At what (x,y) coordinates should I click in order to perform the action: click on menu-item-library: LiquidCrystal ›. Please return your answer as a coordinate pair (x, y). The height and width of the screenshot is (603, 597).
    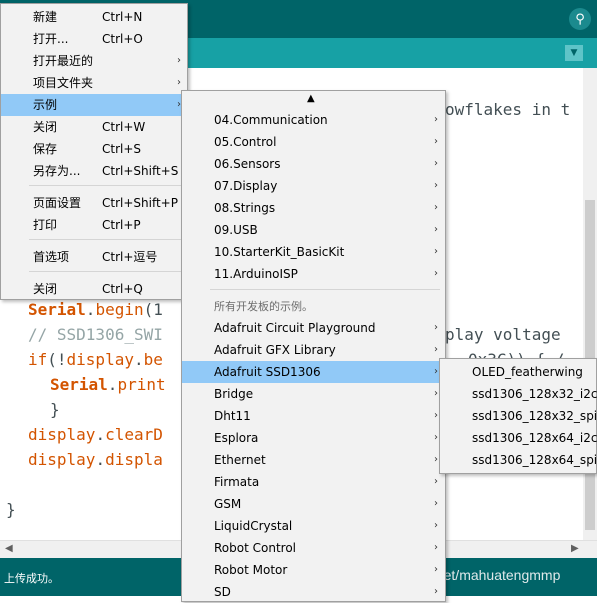
    Looking at the image, I should click on (313, 526).